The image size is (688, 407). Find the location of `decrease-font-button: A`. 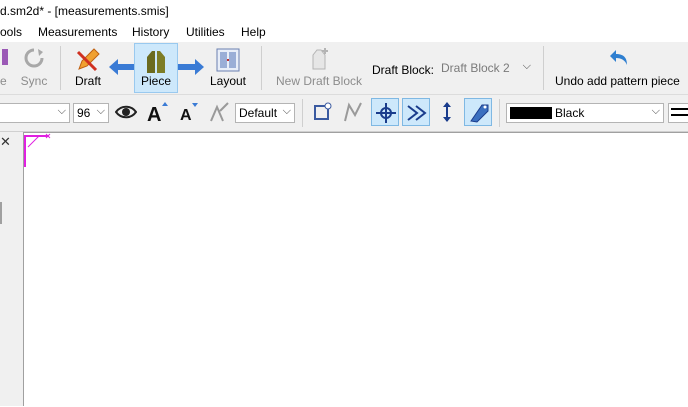

decrease-font-button: A is located at coordinates (188, 112).